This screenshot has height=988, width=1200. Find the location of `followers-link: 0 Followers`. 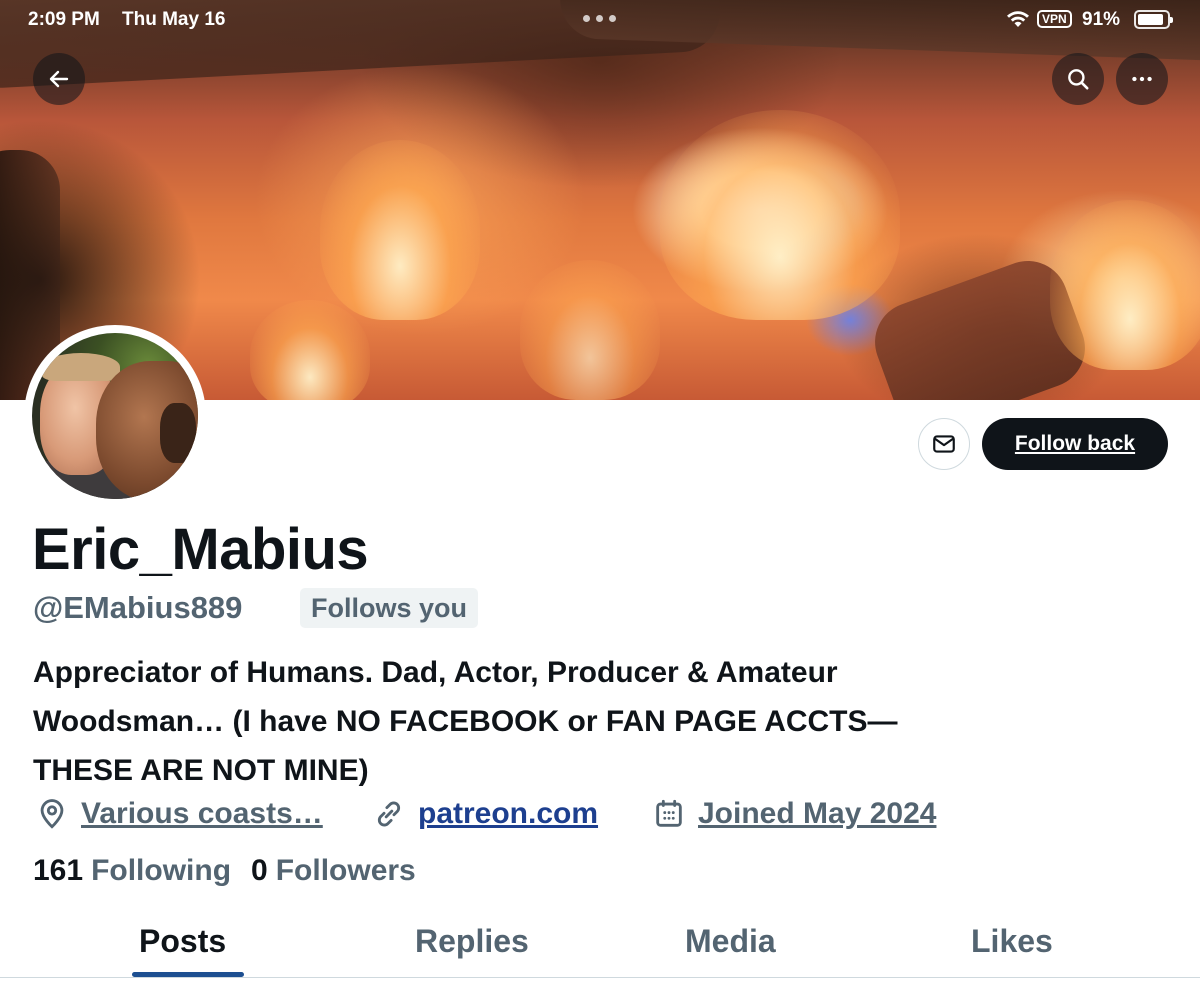

followers-link: 0 Followers is located at coordinates (333, 871).